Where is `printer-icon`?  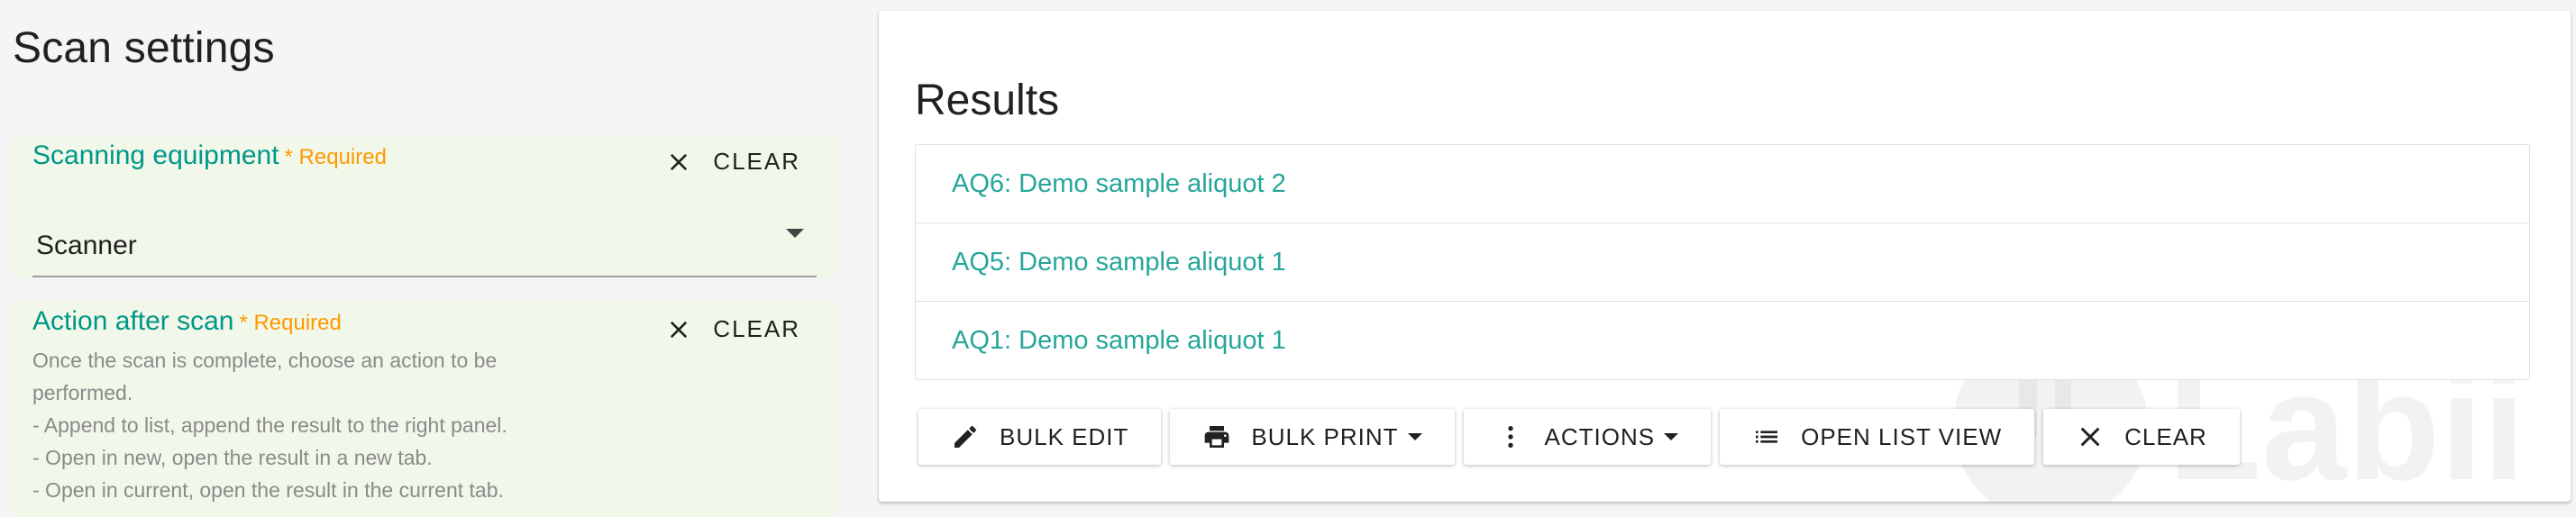 printer-icon is located at coordinates (1217, 437).